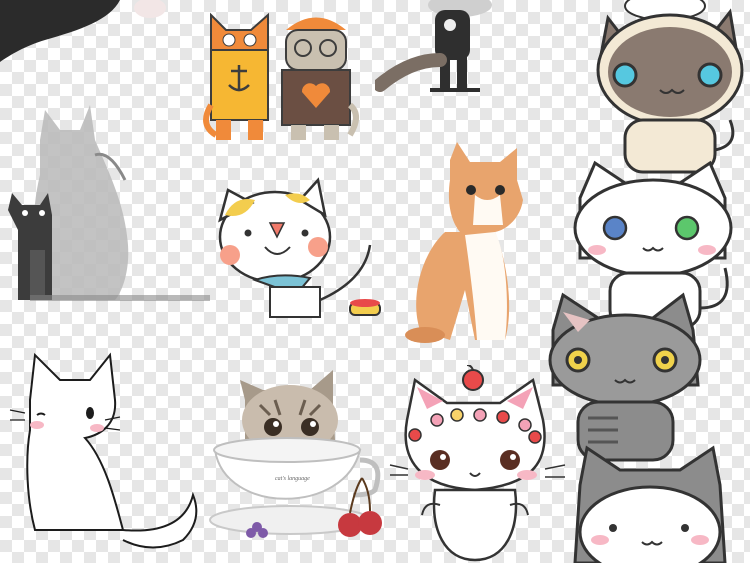 This screenshot has height=563, width=750. I want to click on tabby-kitten-in-teacup: cat's language, so click(295, 454).